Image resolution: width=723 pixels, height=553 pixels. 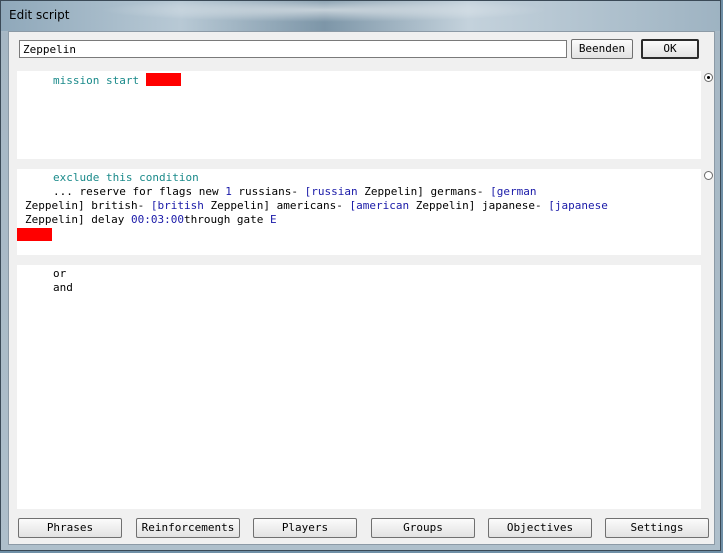 What do you see at coordinates (70, 528) in the screenshot?
I see `phrases-button: Phrases` at bounding box center [70, 528].